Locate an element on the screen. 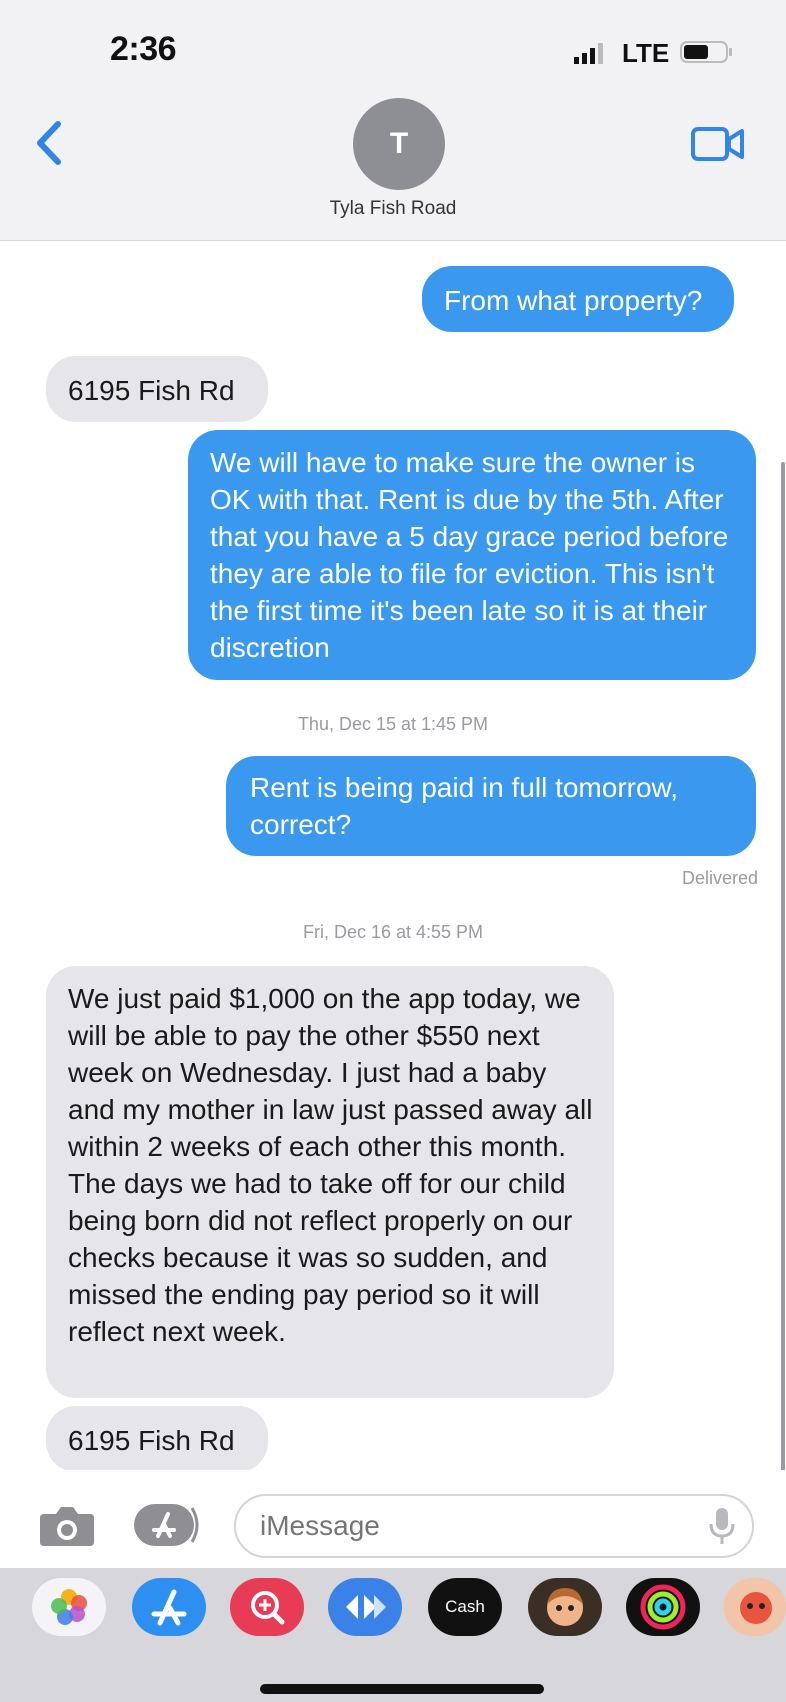  scroll-indicator is located at coordinates (783, 970).